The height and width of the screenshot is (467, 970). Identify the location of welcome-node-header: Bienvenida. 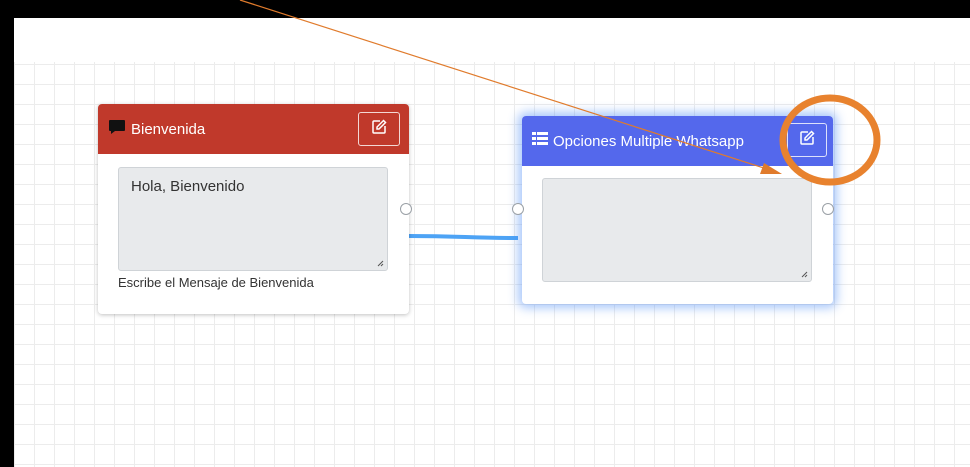
(253, 129).